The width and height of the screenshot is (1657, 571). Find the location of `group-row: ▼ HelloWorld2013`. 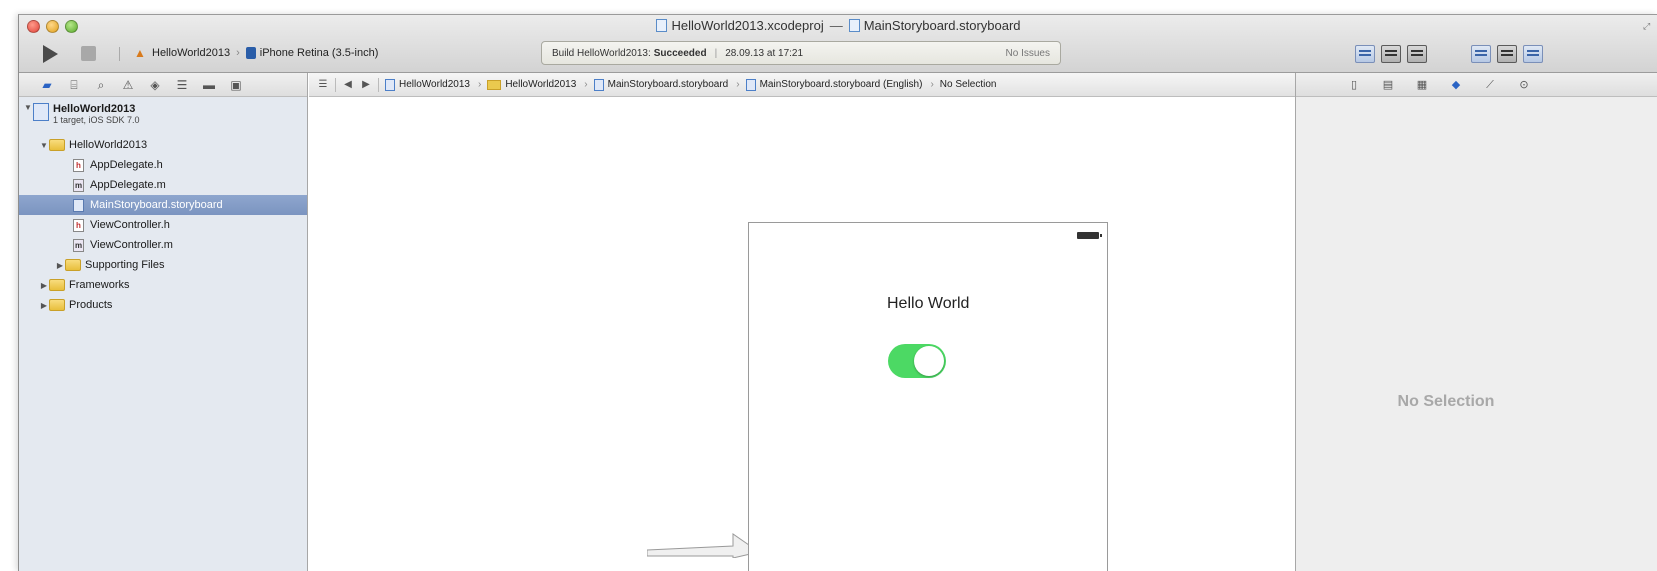

group-row: ▼ HelloWorld2013 is located at coordinates (163, 145).